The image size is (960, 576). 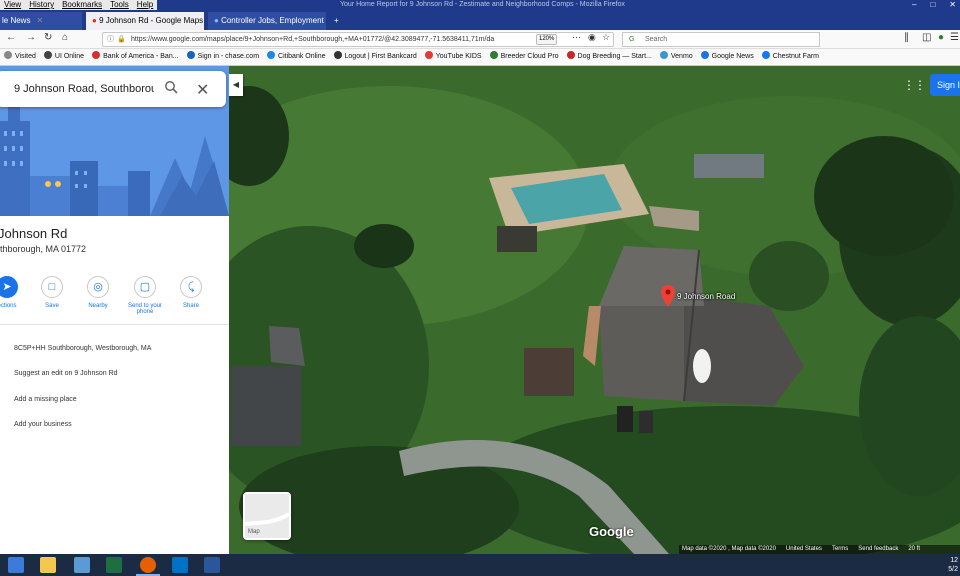 I want to click on hamburger-menu-icon: ☰, so click(x=954, y=37).